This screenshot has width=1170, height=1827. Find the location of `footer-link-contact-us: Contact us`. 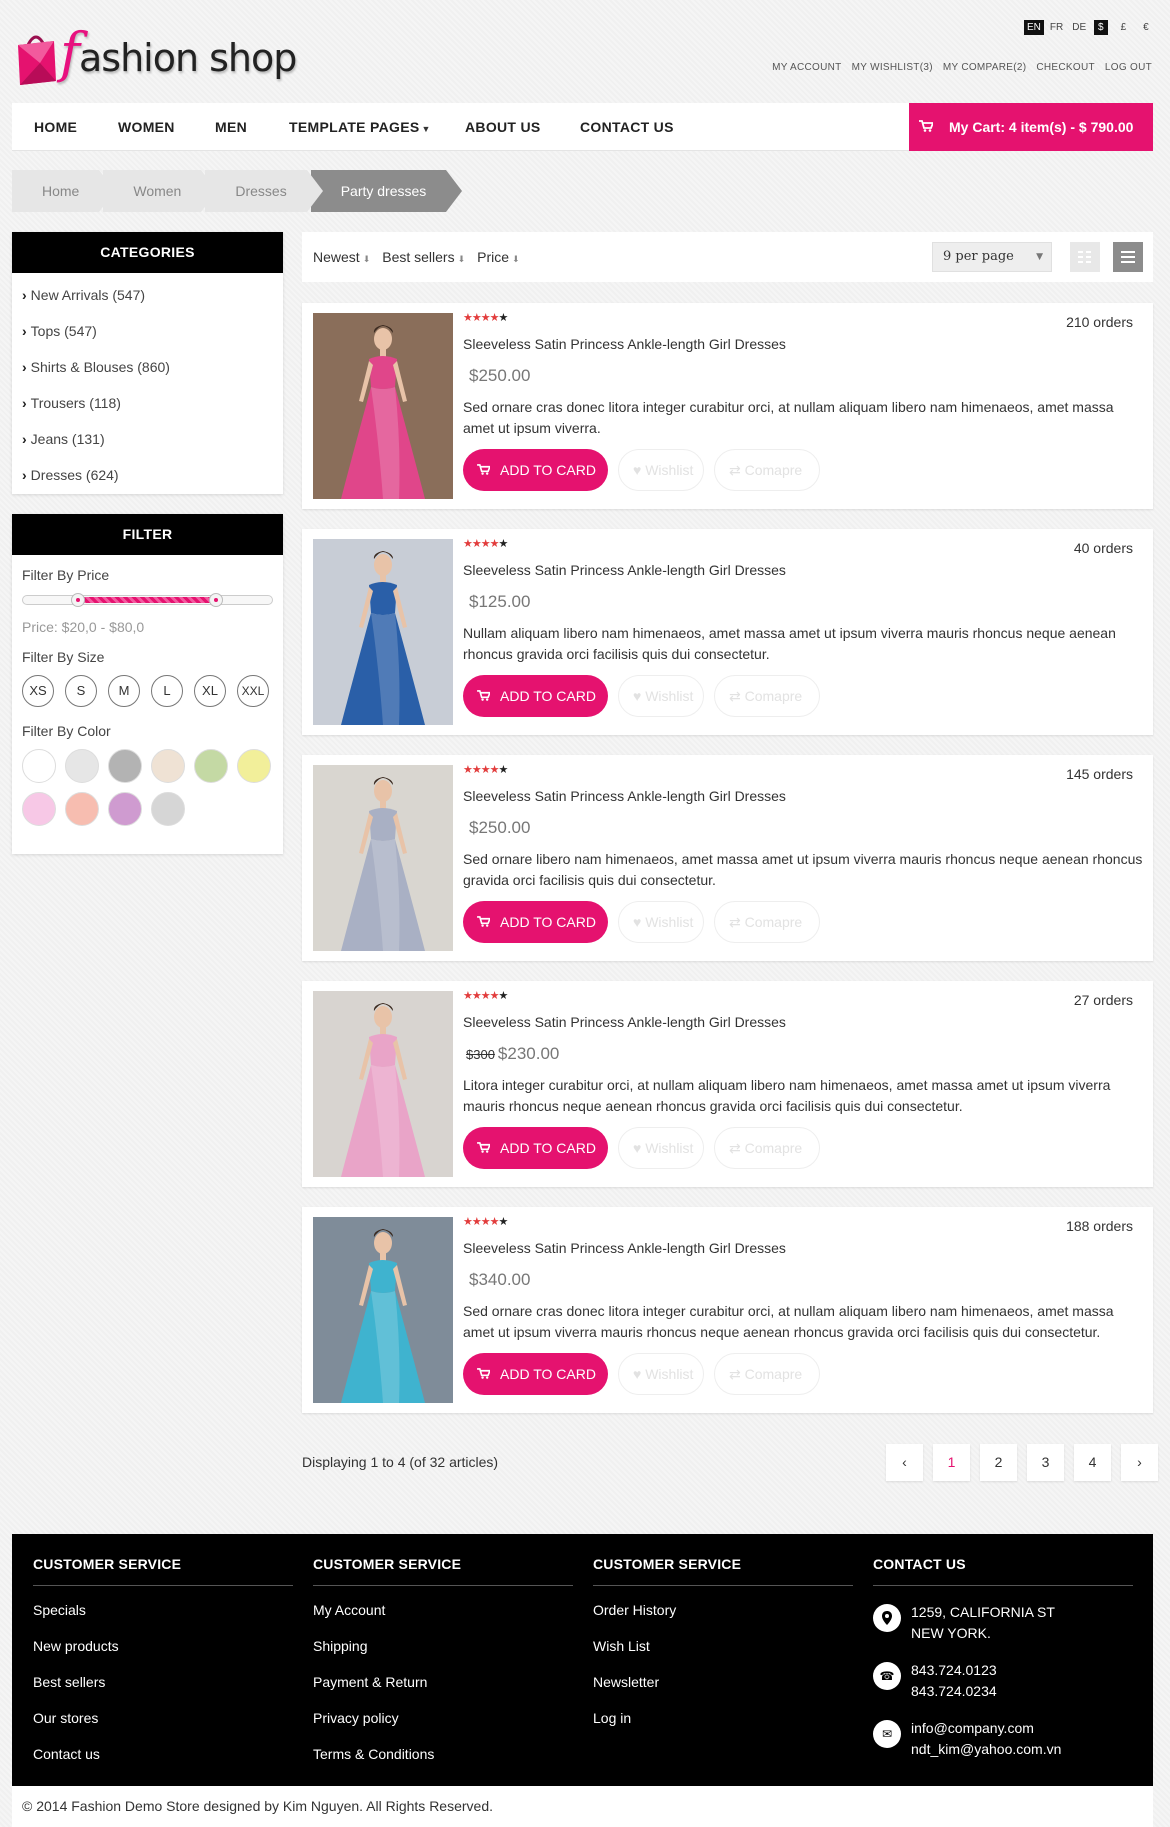

footer-link-contact-us: Contact us is located at coordinates (163, 1764).